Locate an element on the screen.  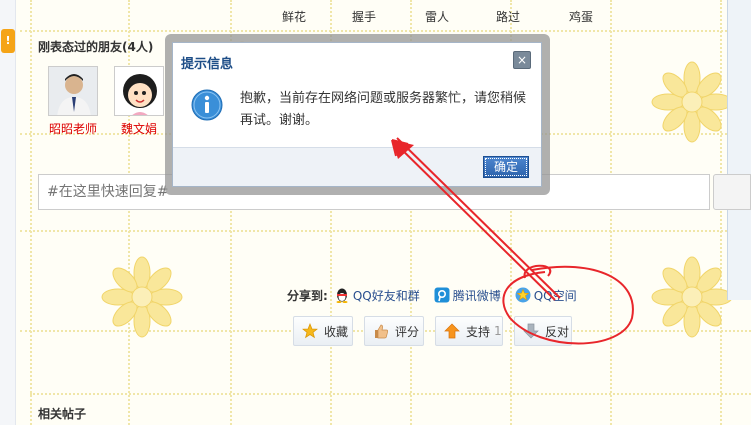
friend-item: 魏文娟 is located at coordinates (139, 101).